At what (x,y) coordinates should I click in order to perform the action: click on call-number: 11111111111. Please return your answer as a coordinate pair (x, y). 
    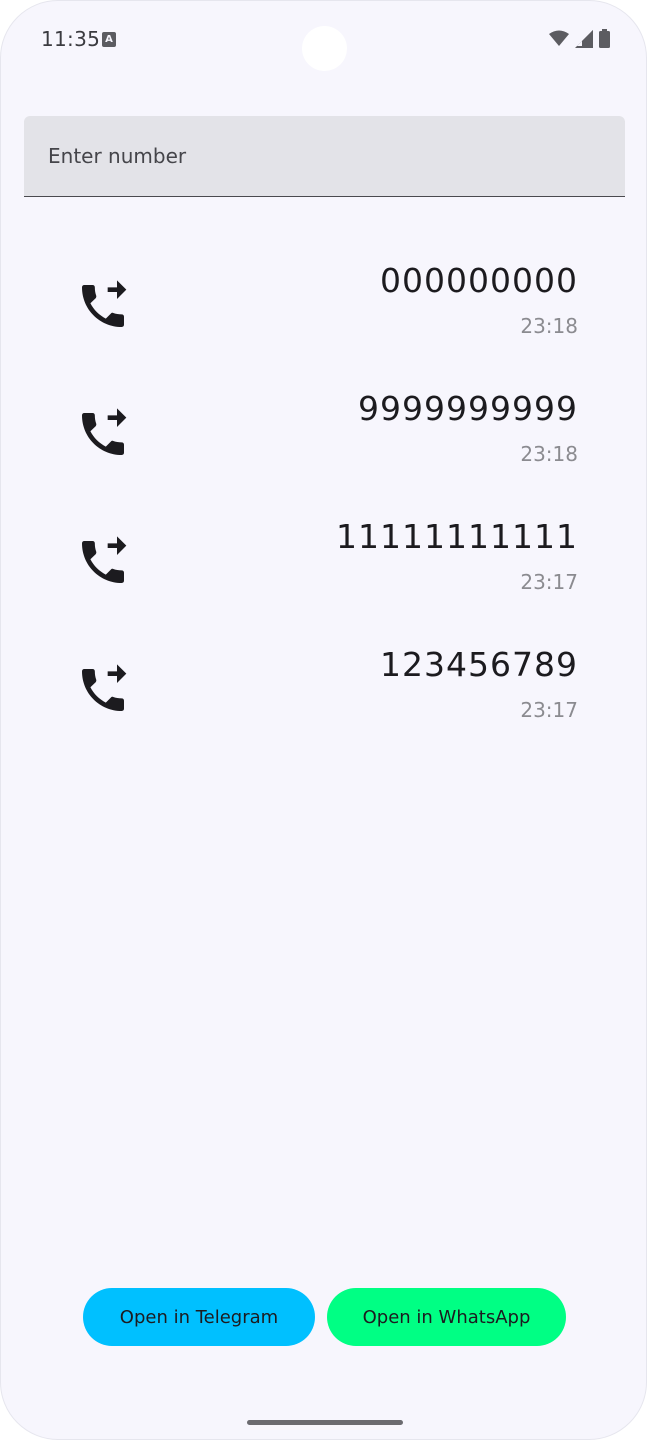
    Looking at the image, I should click on (457, 536).